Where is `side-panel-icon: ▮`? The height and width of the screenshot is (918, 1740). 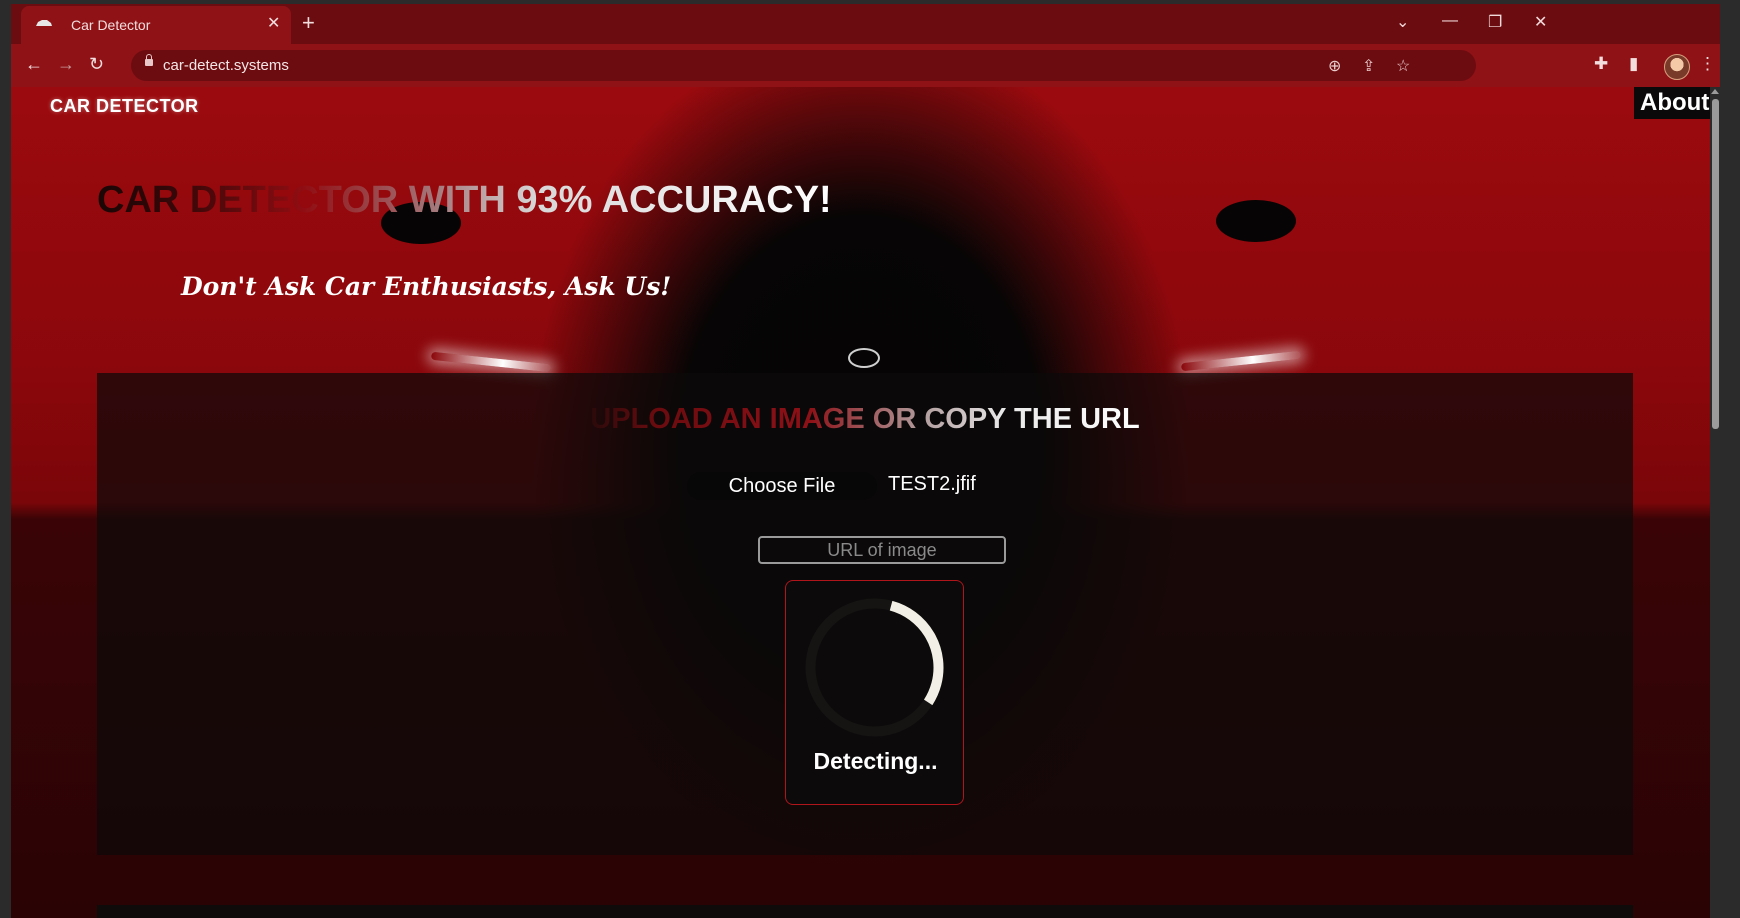 side-panel-icon: ▮ is located at coordinates (1633, 64).